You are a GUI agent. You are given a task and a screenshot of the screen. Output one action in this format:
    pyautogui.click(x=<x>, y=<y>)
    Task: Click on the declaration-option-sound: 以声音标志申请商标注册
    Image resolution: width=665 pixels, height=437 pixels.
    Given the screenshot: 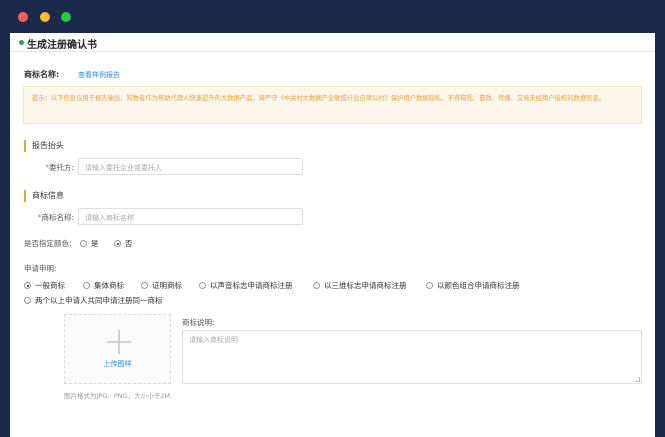 What is the action you would take?
    pyautogui.click(x=246, y=285)
    